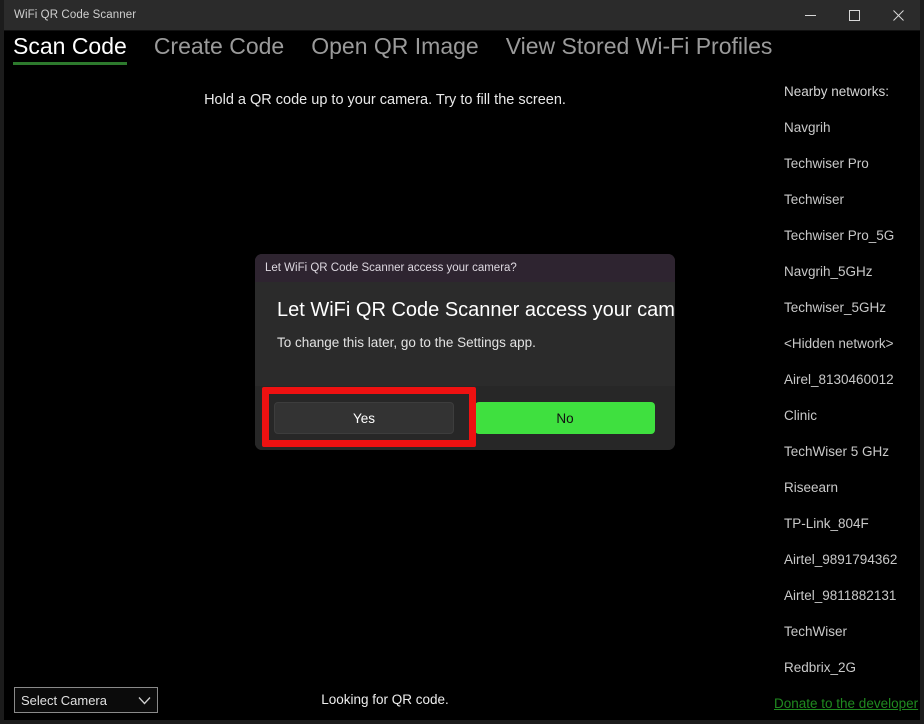 The height and width of the screenshot is (724, 924). Describe the element at coordinates (839, 236) in the screenshot. I see `network-list-item: Techwiser Pro_5G` at that location.